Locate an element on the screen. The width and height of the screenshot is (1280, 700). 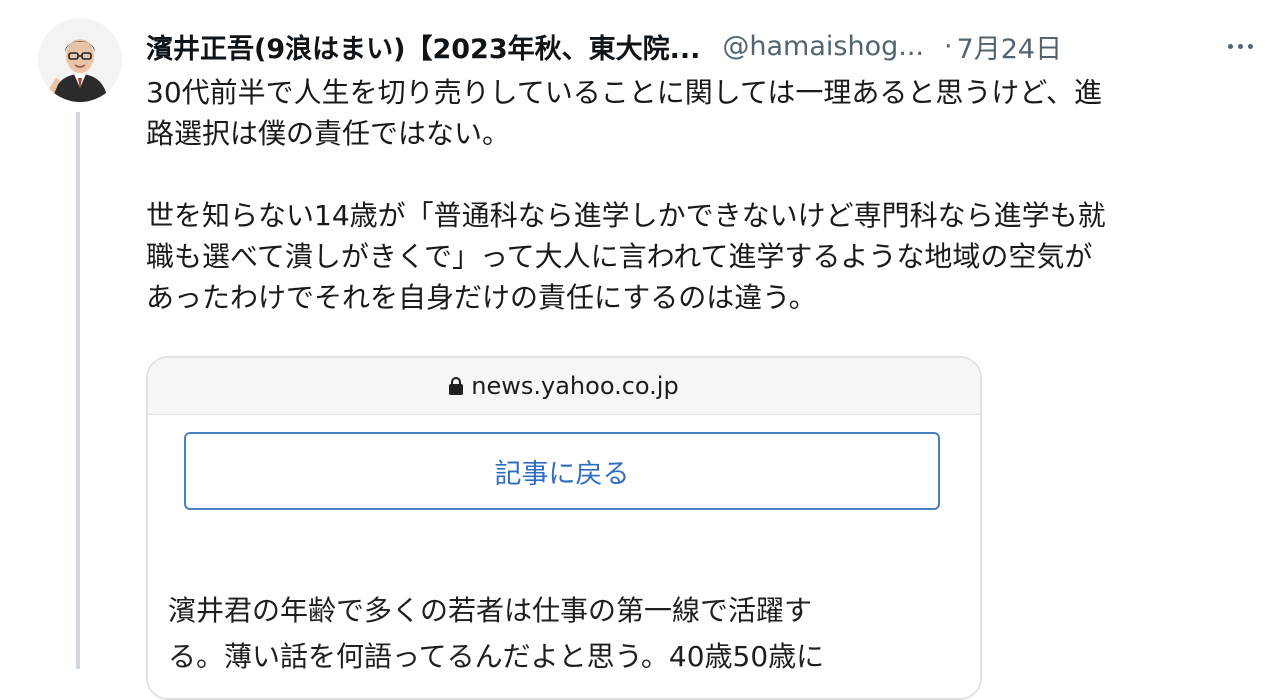
browser-url-bar: news.yahoo.co.jp is located at coordinates (564, 386).